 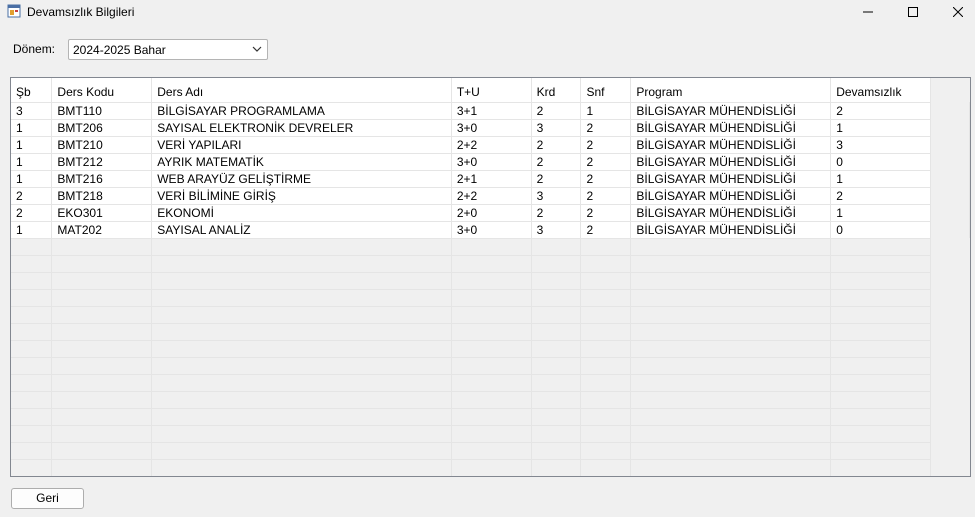 What do you see at coordinates (881, 90) in the screenshot?
I see `column-header: Devamsızlık` at bounding box center [881, 90].